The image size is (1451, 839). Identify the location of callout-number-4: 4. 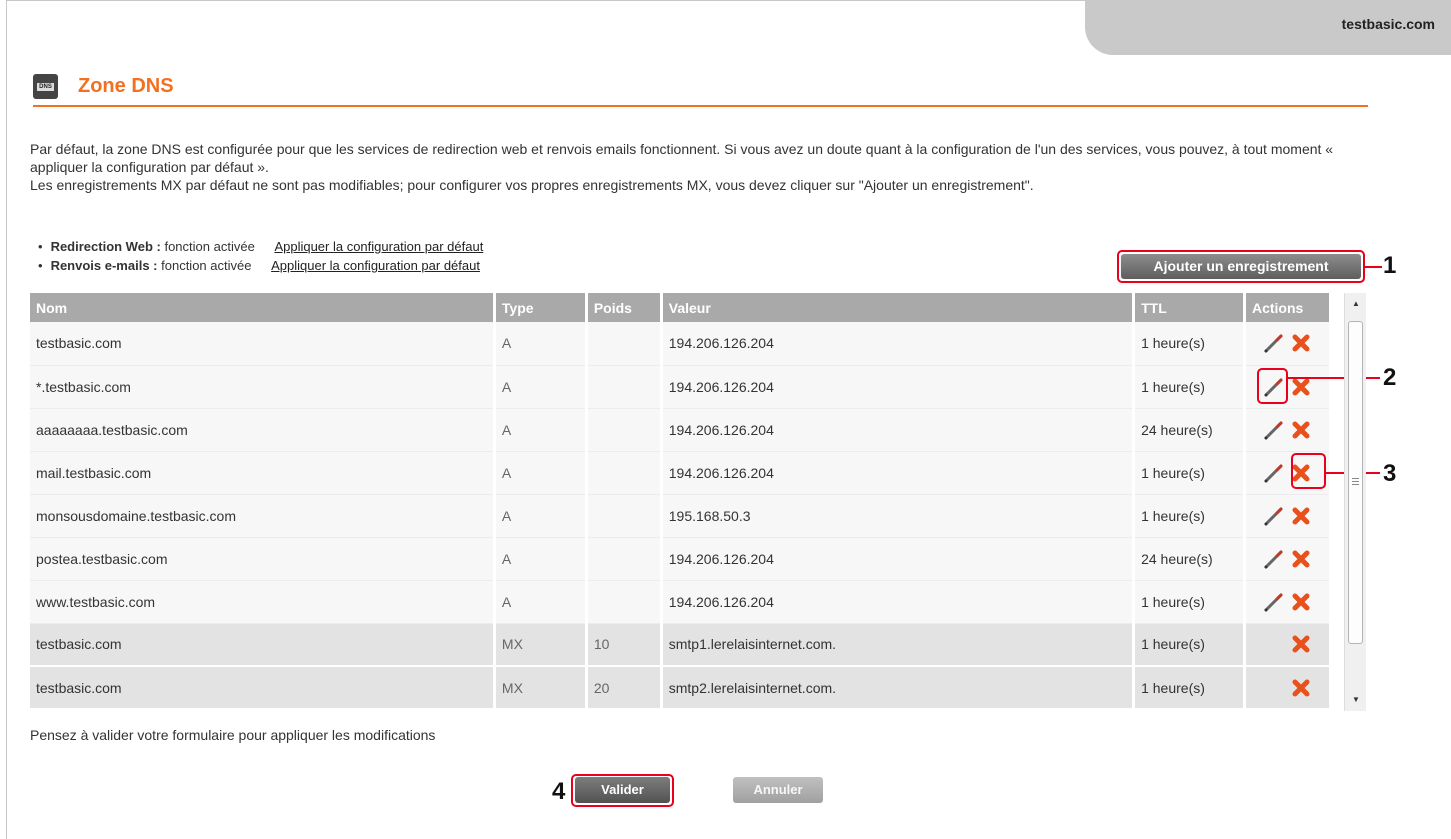
(559, 791).